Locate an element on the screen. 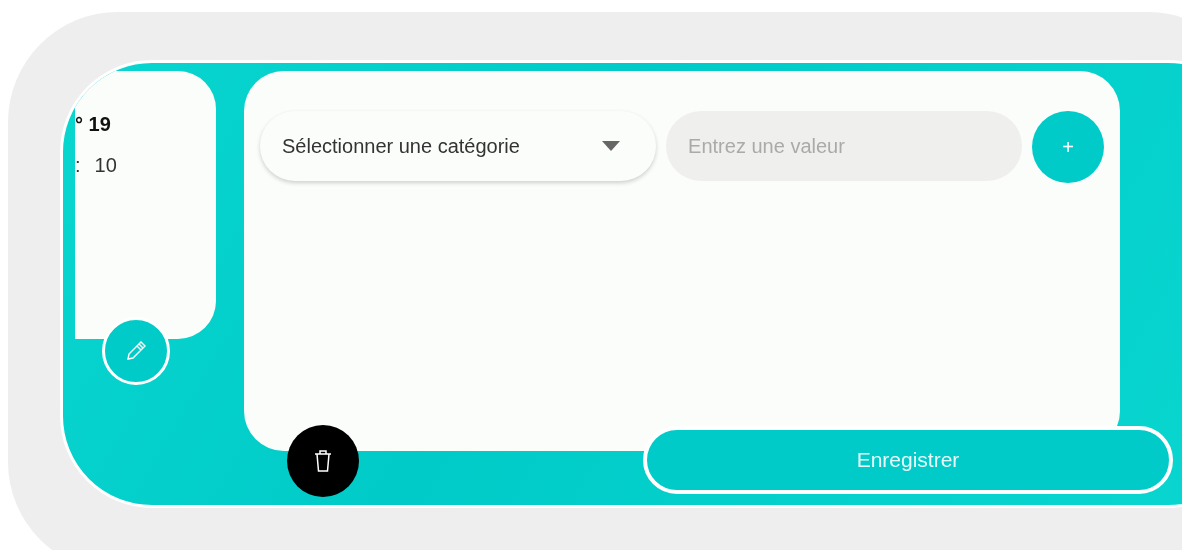  card-title: ° 19 is located at coordinates (93, 124).